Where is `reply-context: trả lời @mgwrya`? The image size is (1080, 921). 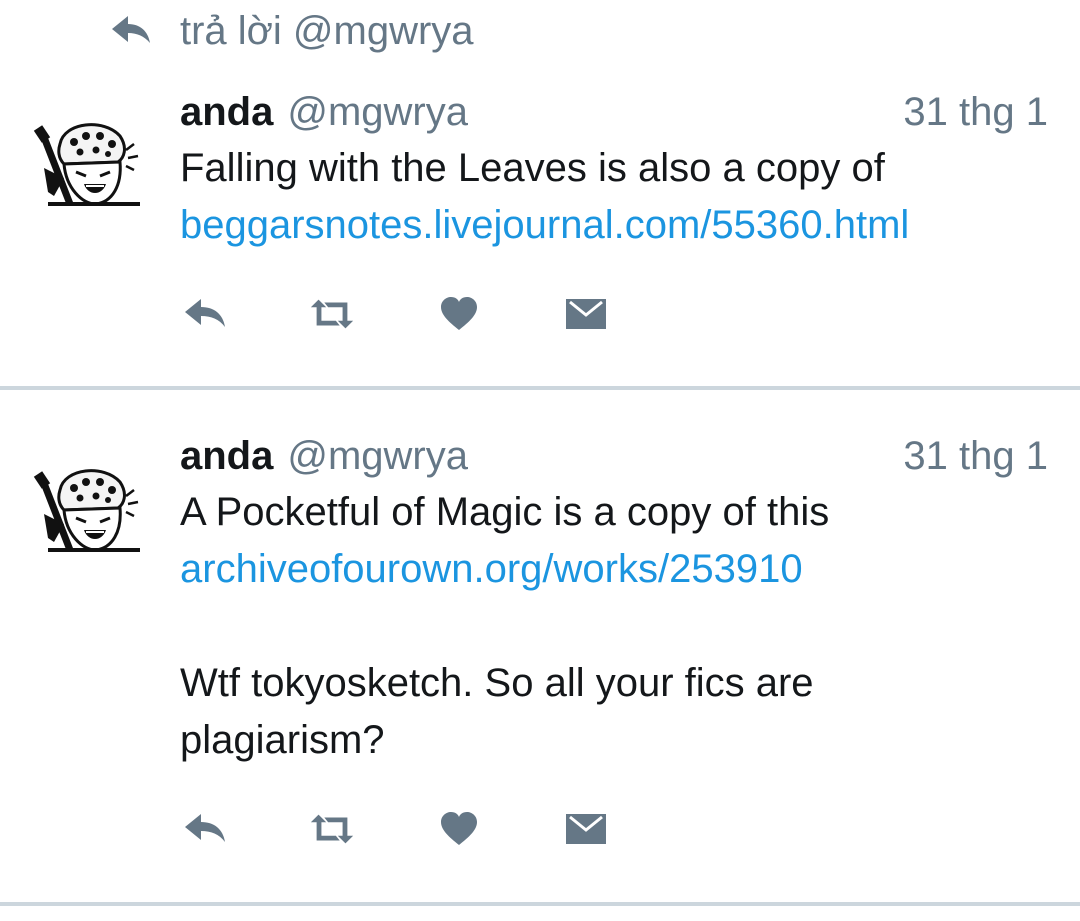 reply-context: trả lời @mgwrya is located at coordinates (292, 31).